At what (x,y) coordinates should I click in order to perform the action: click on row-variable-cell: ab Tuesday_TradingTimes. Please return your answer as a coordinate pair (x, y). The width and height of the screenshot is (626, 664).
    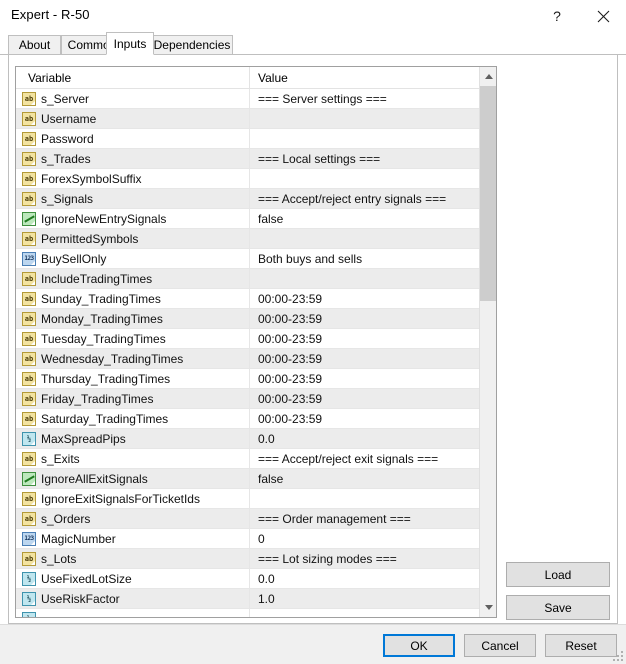
    Looking at the image, I should click on (132, 338).